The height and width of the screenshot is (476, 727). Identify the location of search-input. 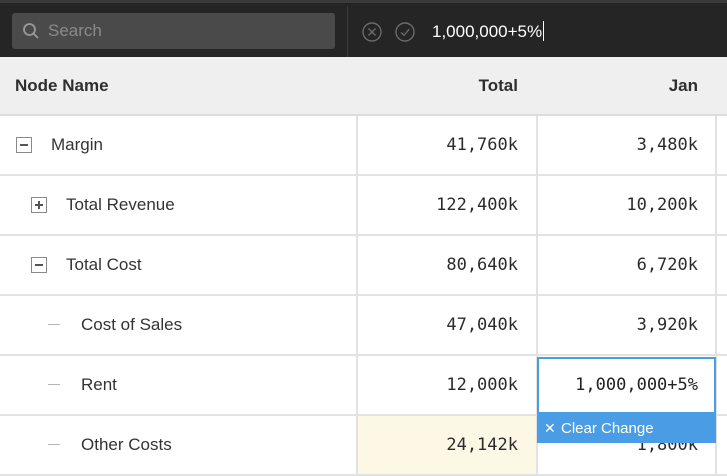
(188, 31).